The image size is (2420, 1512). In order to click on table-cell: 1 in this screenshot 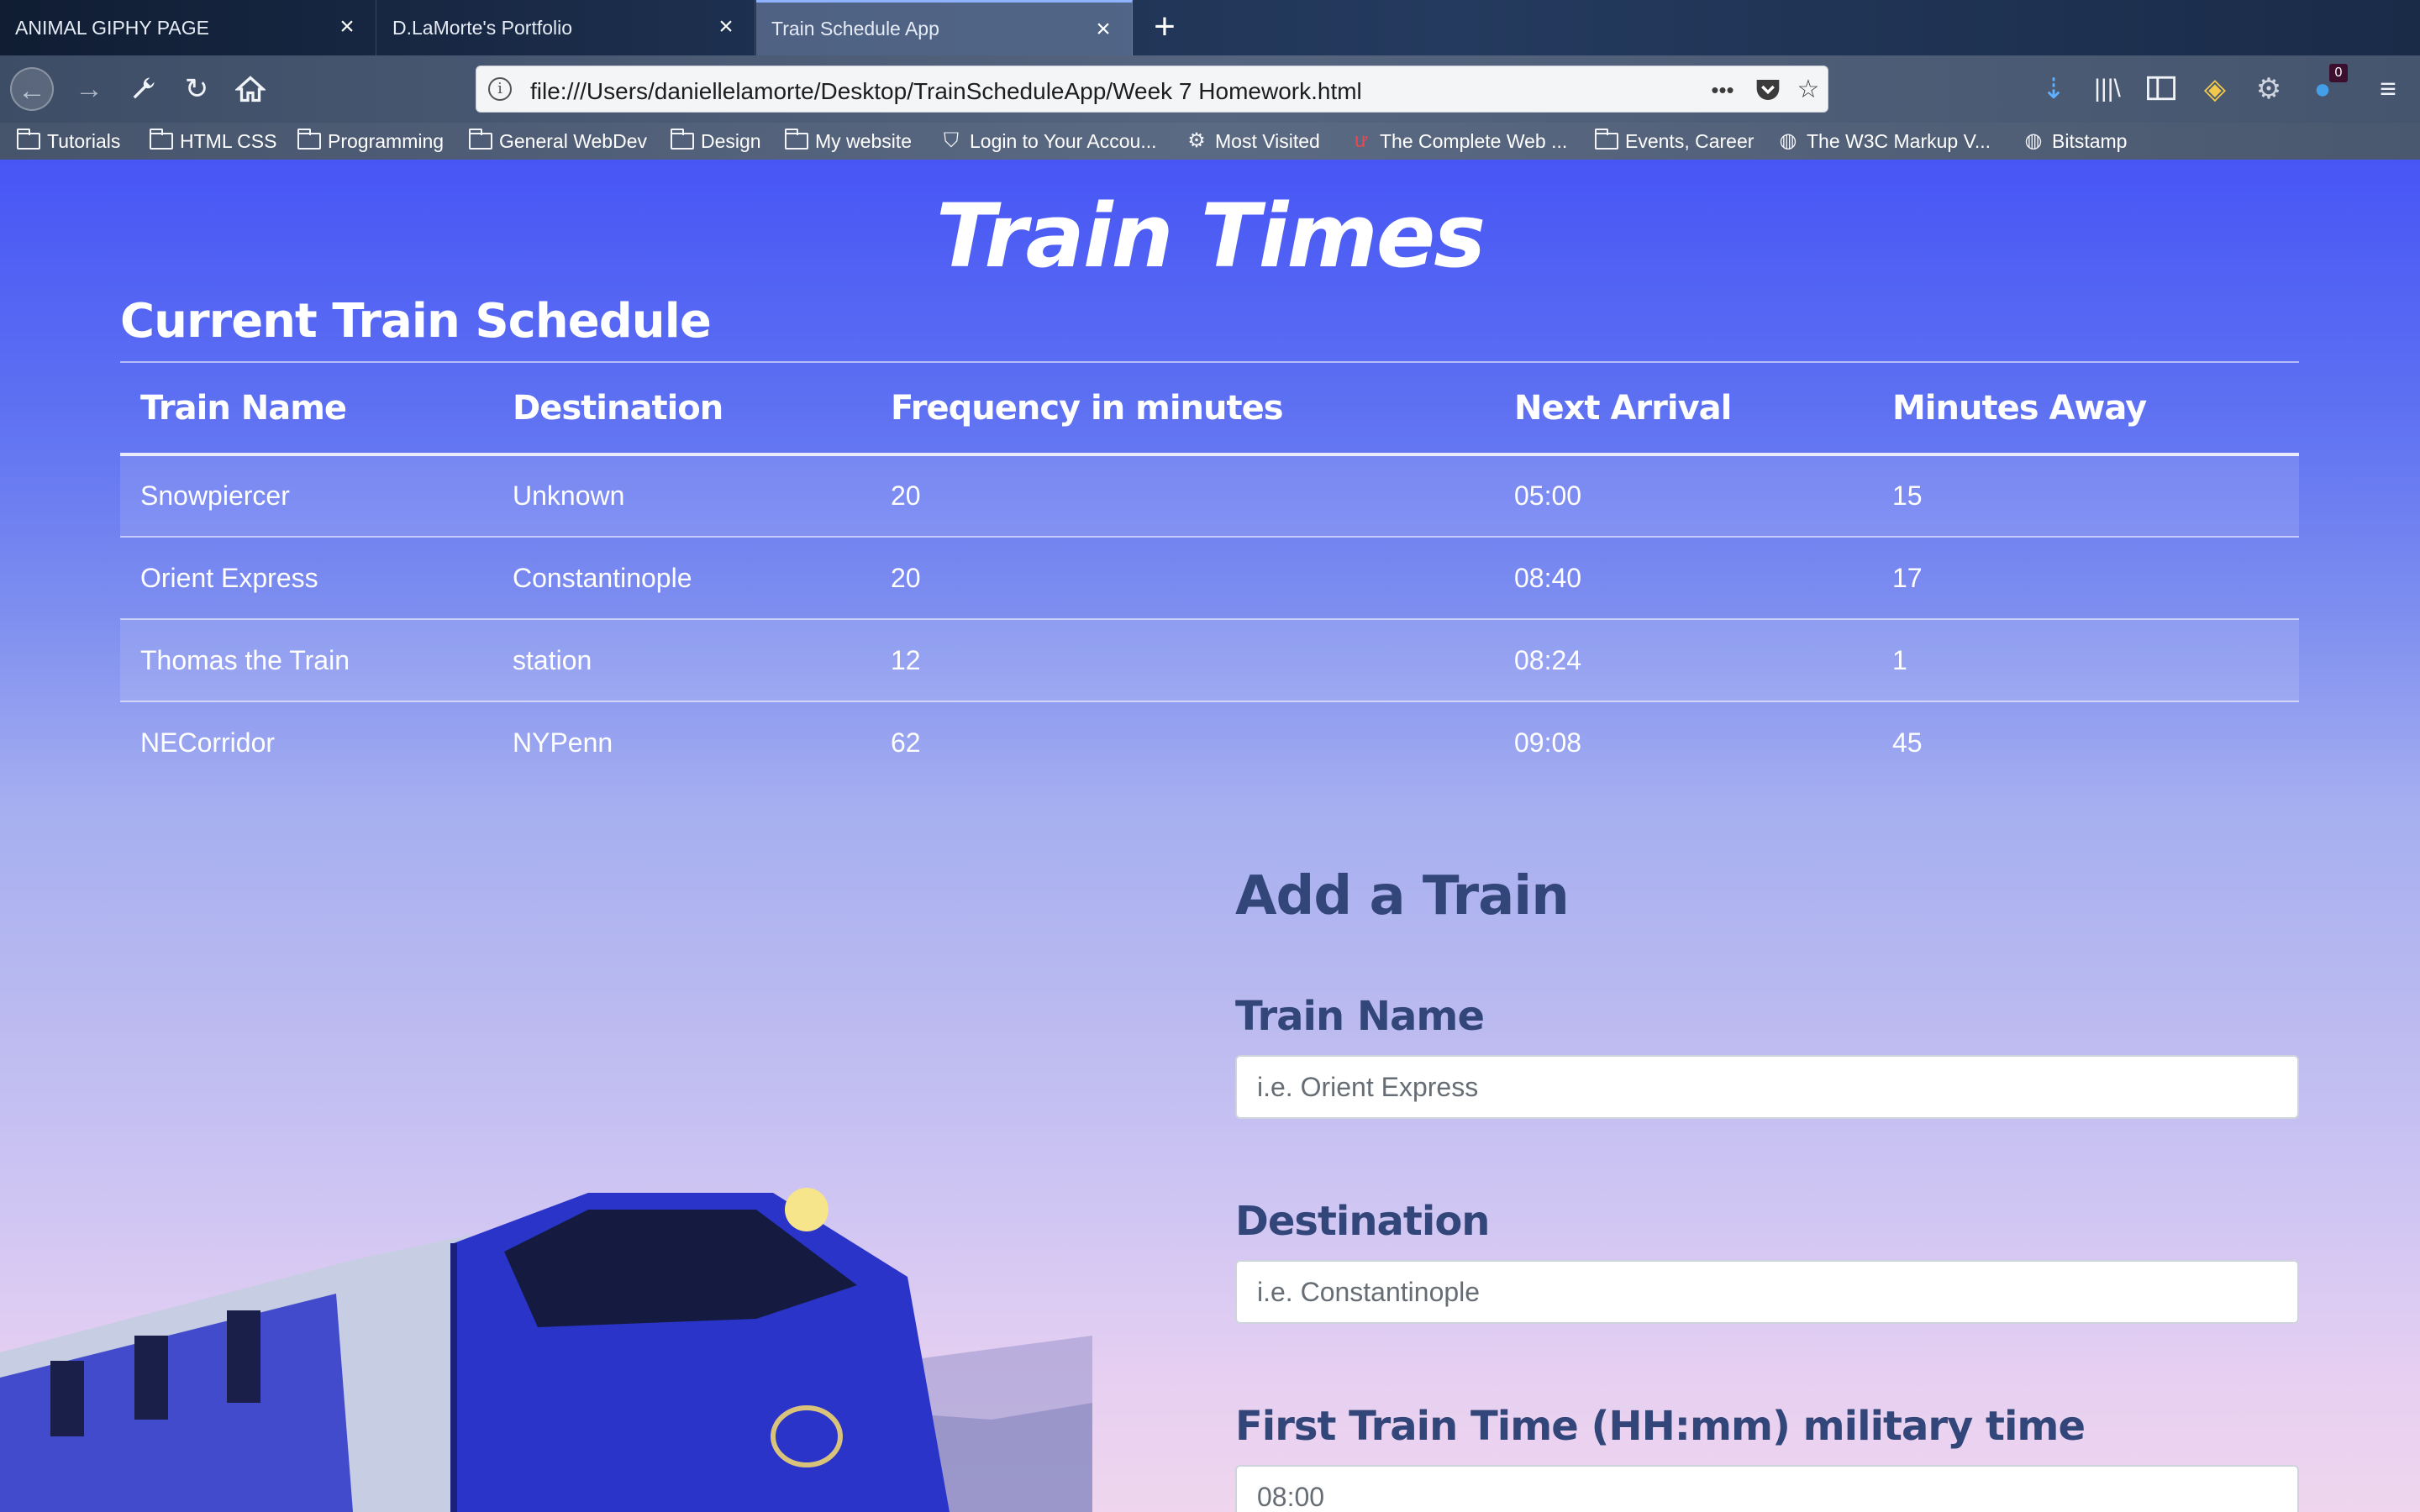, I will do `click(2086, 660)`.